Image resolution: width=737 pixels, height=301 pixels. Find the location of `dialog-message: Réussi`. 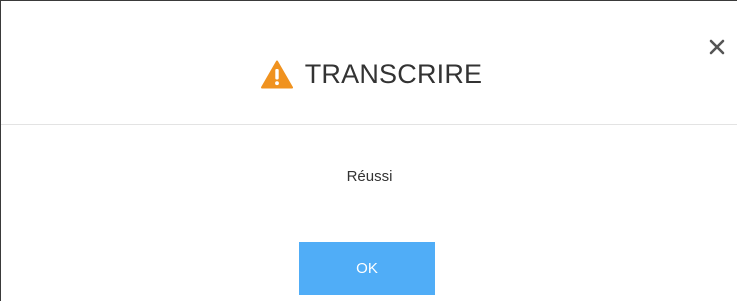

dialog-message: Réussi is located at coordinates (369, 176).